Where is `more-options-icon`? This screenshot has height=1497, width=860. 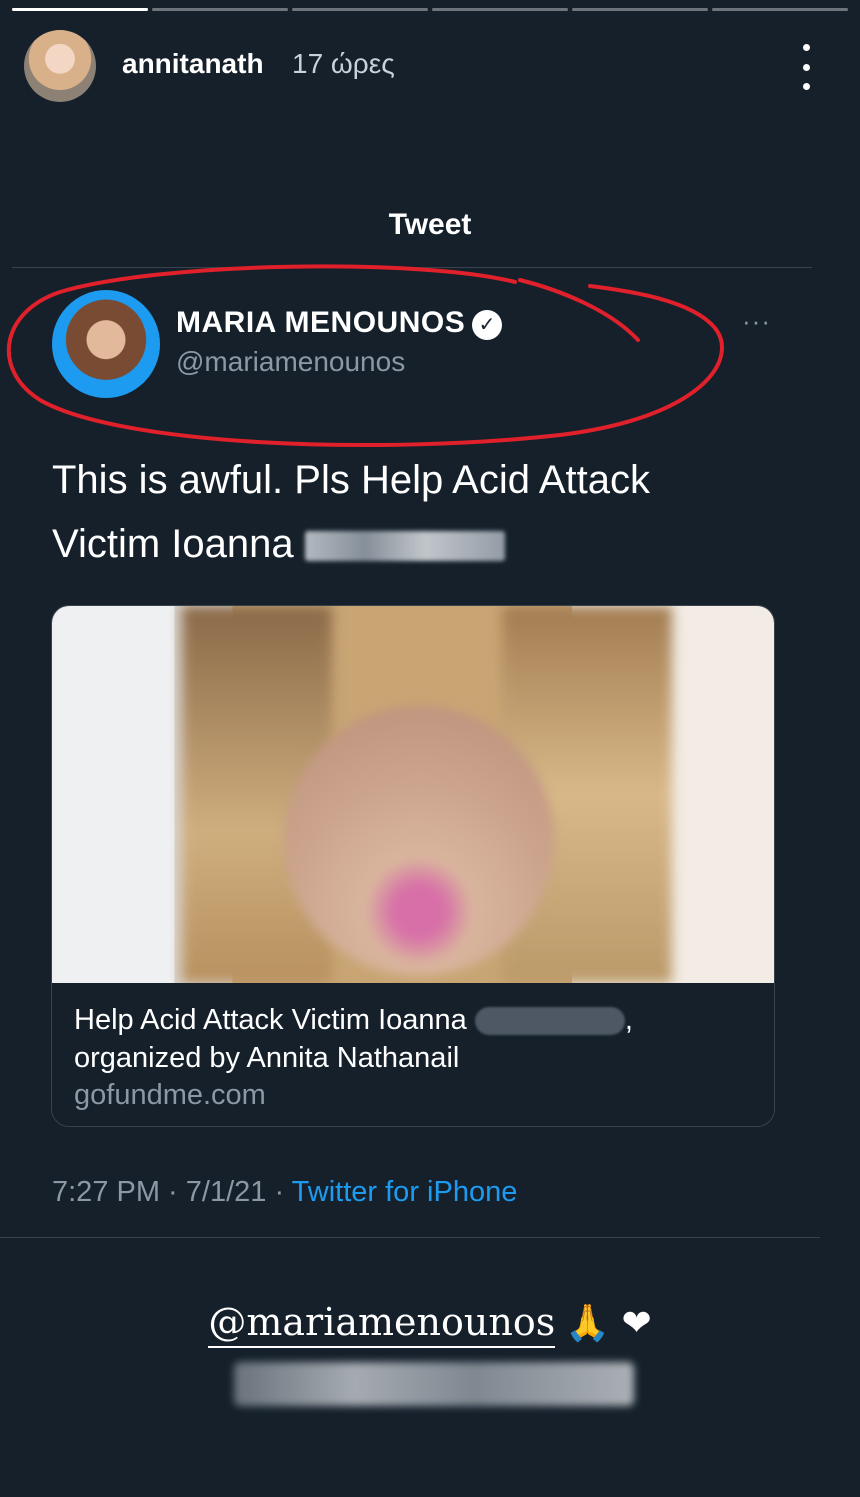 more-options-icon is located at coordinates (806, 67).